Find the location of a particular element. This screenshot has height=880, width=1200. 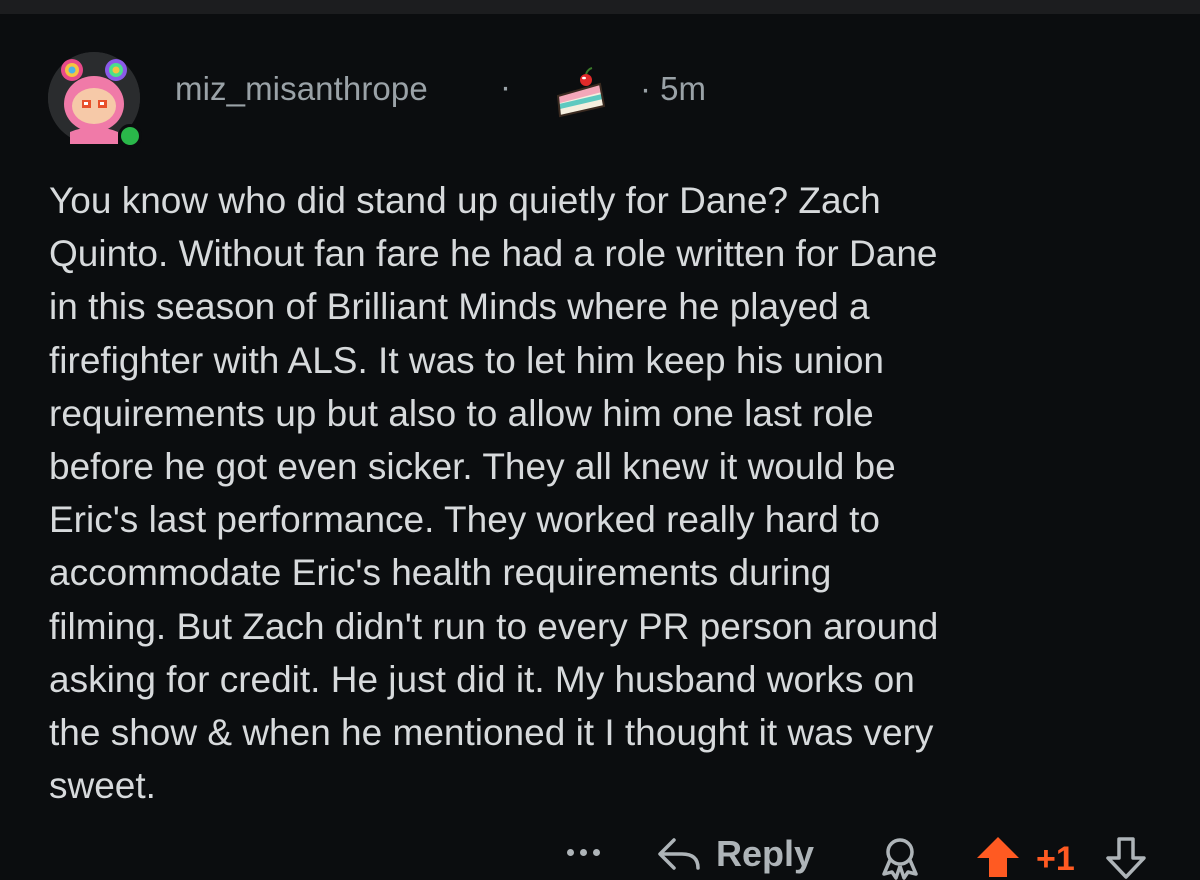

reply-label: Reply is located at coordinates (765, 853).